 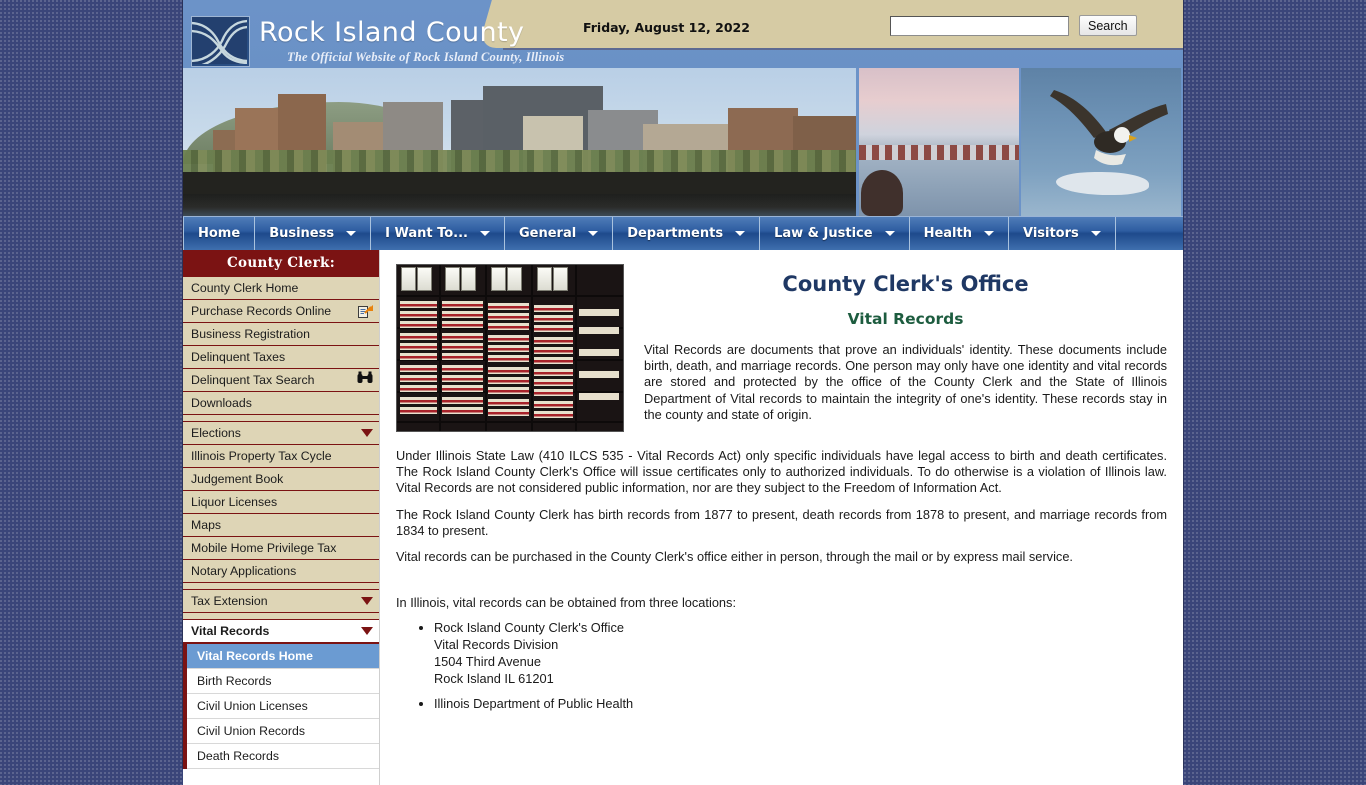 I want to click on nav-item-home: Home, so click(x=219, y=233).